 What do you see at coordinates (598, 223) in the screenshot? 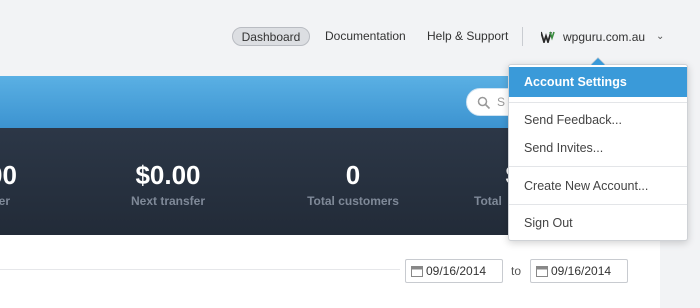
I see `menu-item-sign-out: Sign Out` at bounding box center [598, 223].